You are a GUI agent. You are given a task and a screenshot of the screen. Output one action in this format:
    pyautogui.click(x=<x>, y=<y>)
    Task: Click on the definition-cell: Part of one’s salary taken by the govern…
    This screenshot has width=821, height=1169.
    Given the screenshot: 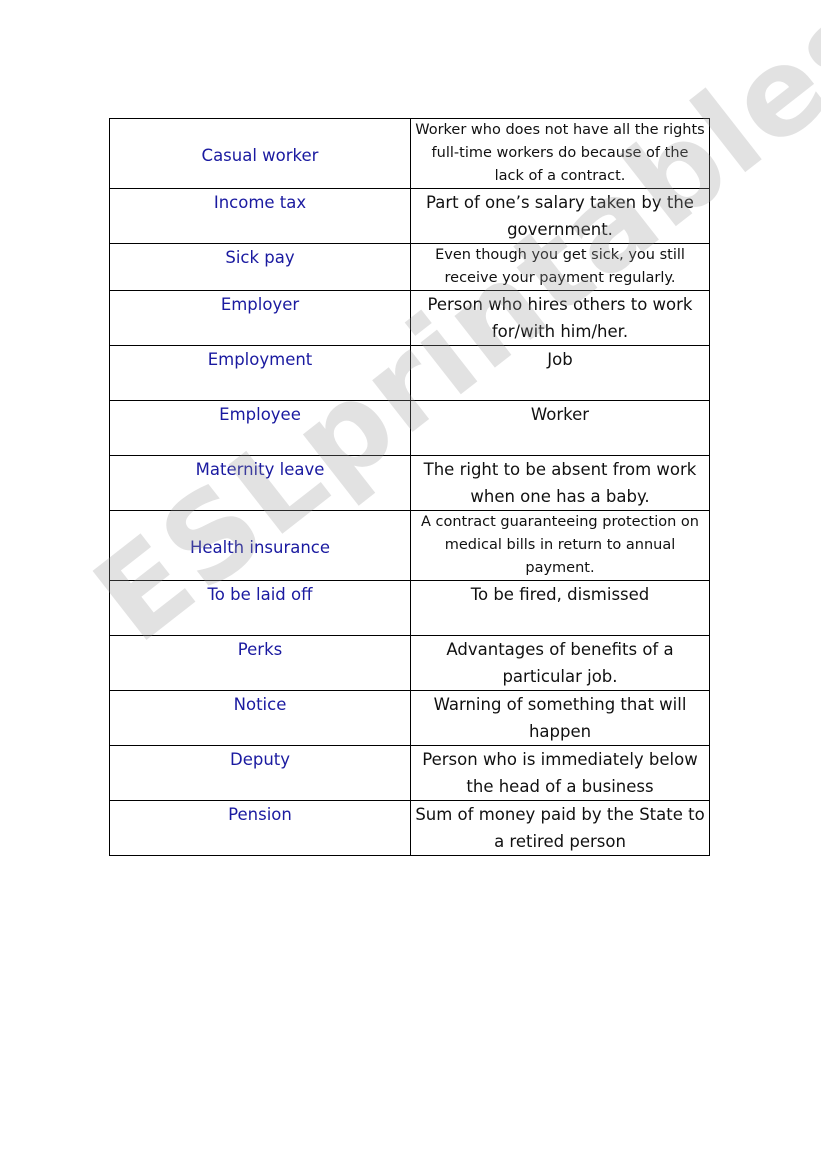 What is the action you would take?
    pyautogui.click(x=560, y=216)
    